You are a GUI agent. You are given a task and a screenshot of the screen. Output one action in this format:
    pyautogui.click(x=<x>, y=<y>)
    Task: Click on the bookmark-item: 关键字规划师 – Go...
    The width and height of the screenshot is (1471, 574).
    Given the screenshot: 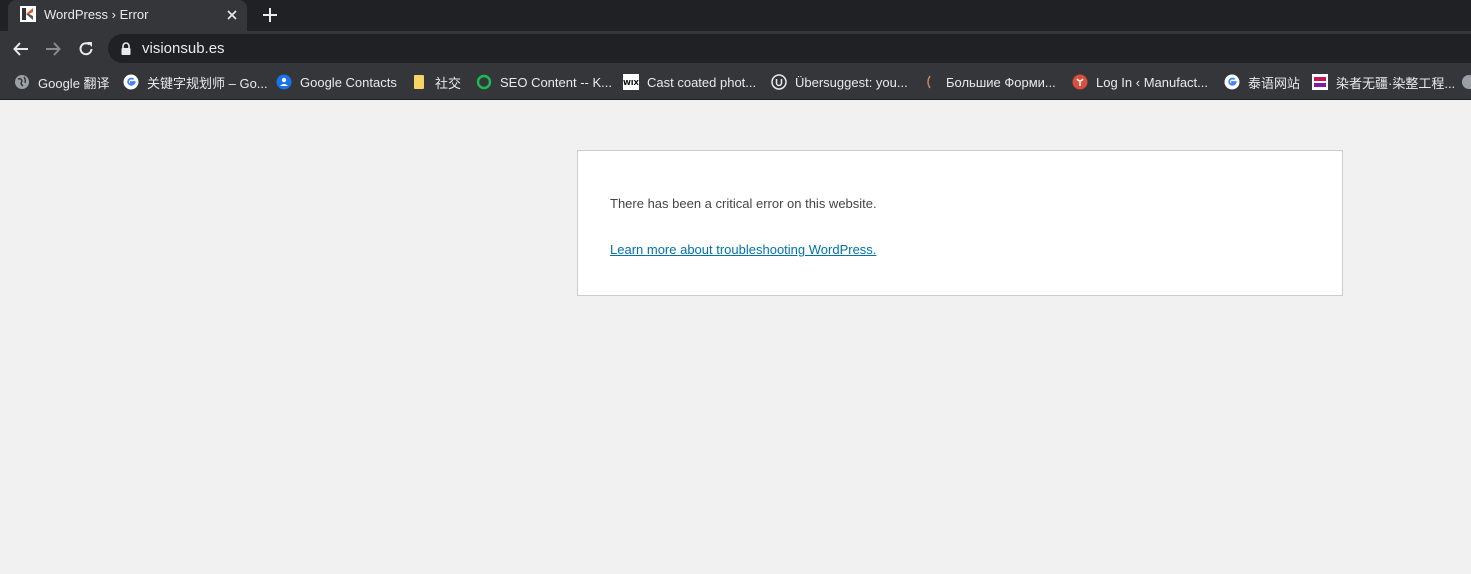 What is the action you would take?
    pyautogui.click(x=195, y=82)
    